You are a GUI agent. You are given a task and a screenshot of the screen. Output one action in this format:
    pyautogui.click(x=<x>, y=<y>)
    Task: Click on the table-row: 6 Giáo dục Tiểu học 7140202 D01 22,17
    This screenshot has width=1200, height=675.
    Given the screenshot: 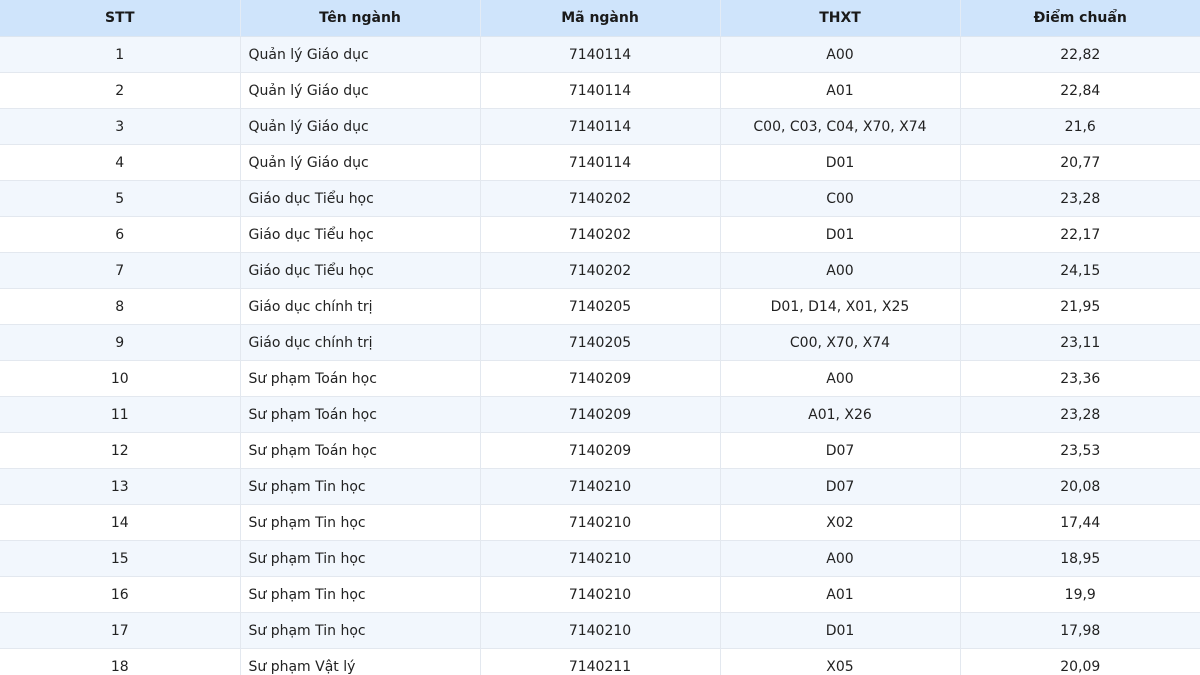 What is the action you would take?
    pyautogui.click(x=600, y=234)
    